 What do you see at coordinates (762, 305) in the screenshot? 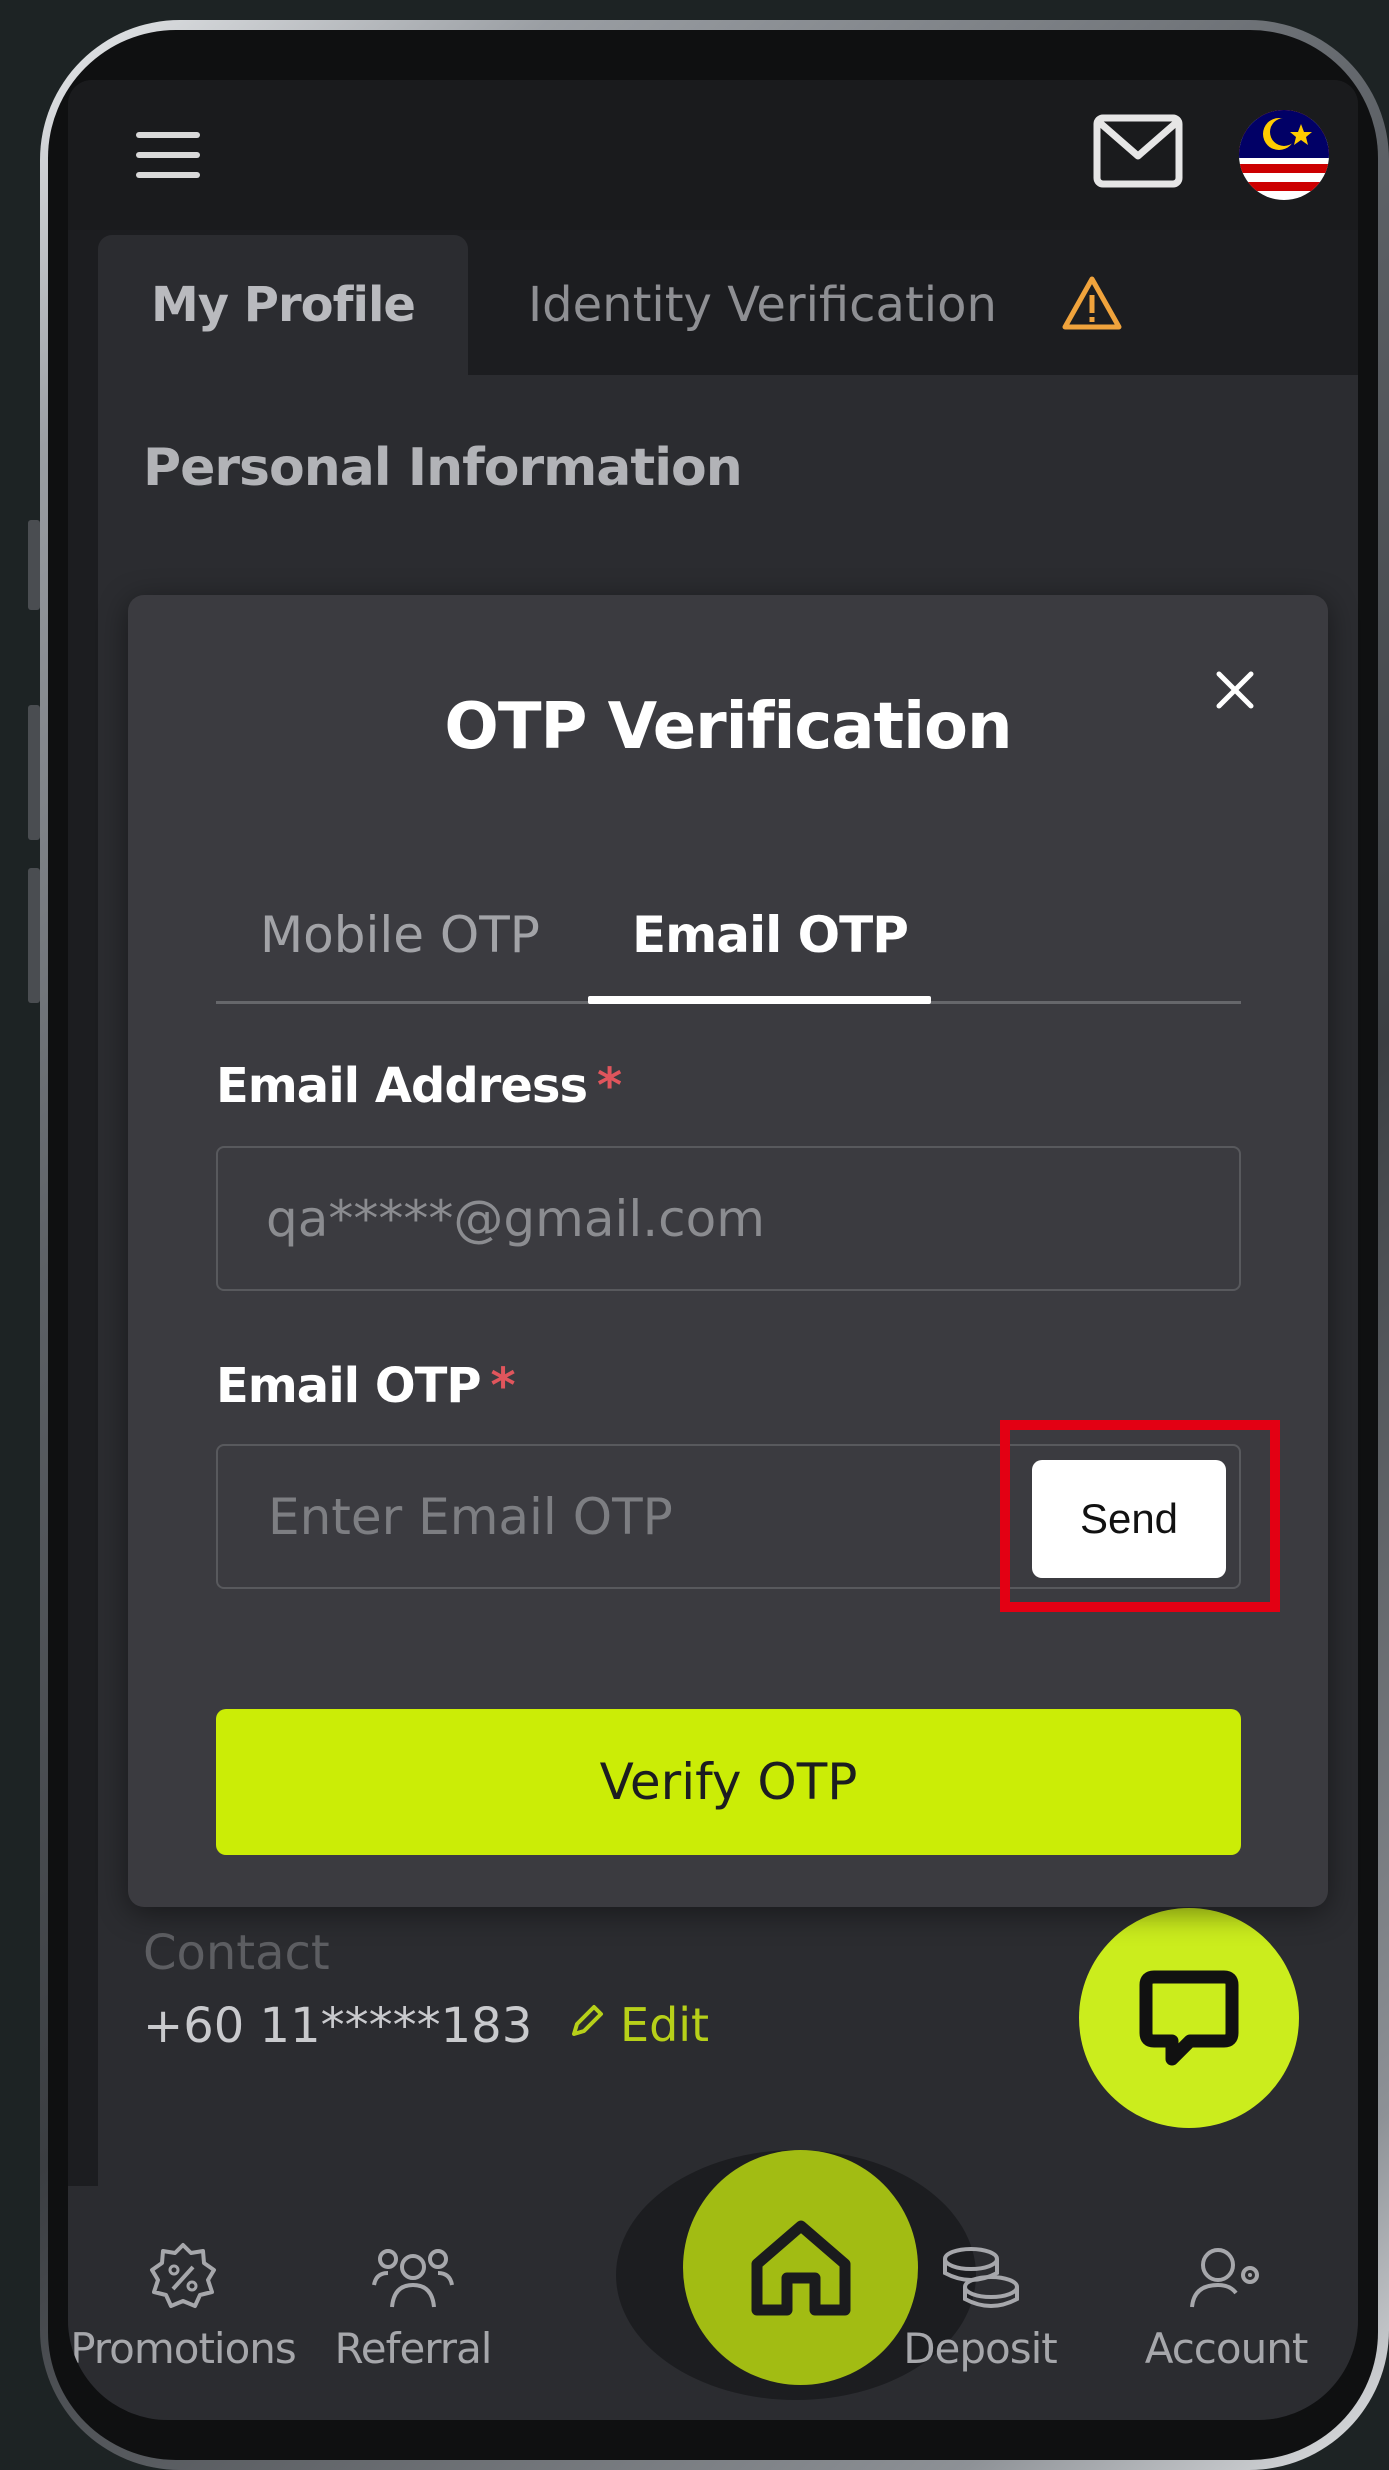
I see `tab-identity-verification: Identity Verification` at bounding box center [762, 305].